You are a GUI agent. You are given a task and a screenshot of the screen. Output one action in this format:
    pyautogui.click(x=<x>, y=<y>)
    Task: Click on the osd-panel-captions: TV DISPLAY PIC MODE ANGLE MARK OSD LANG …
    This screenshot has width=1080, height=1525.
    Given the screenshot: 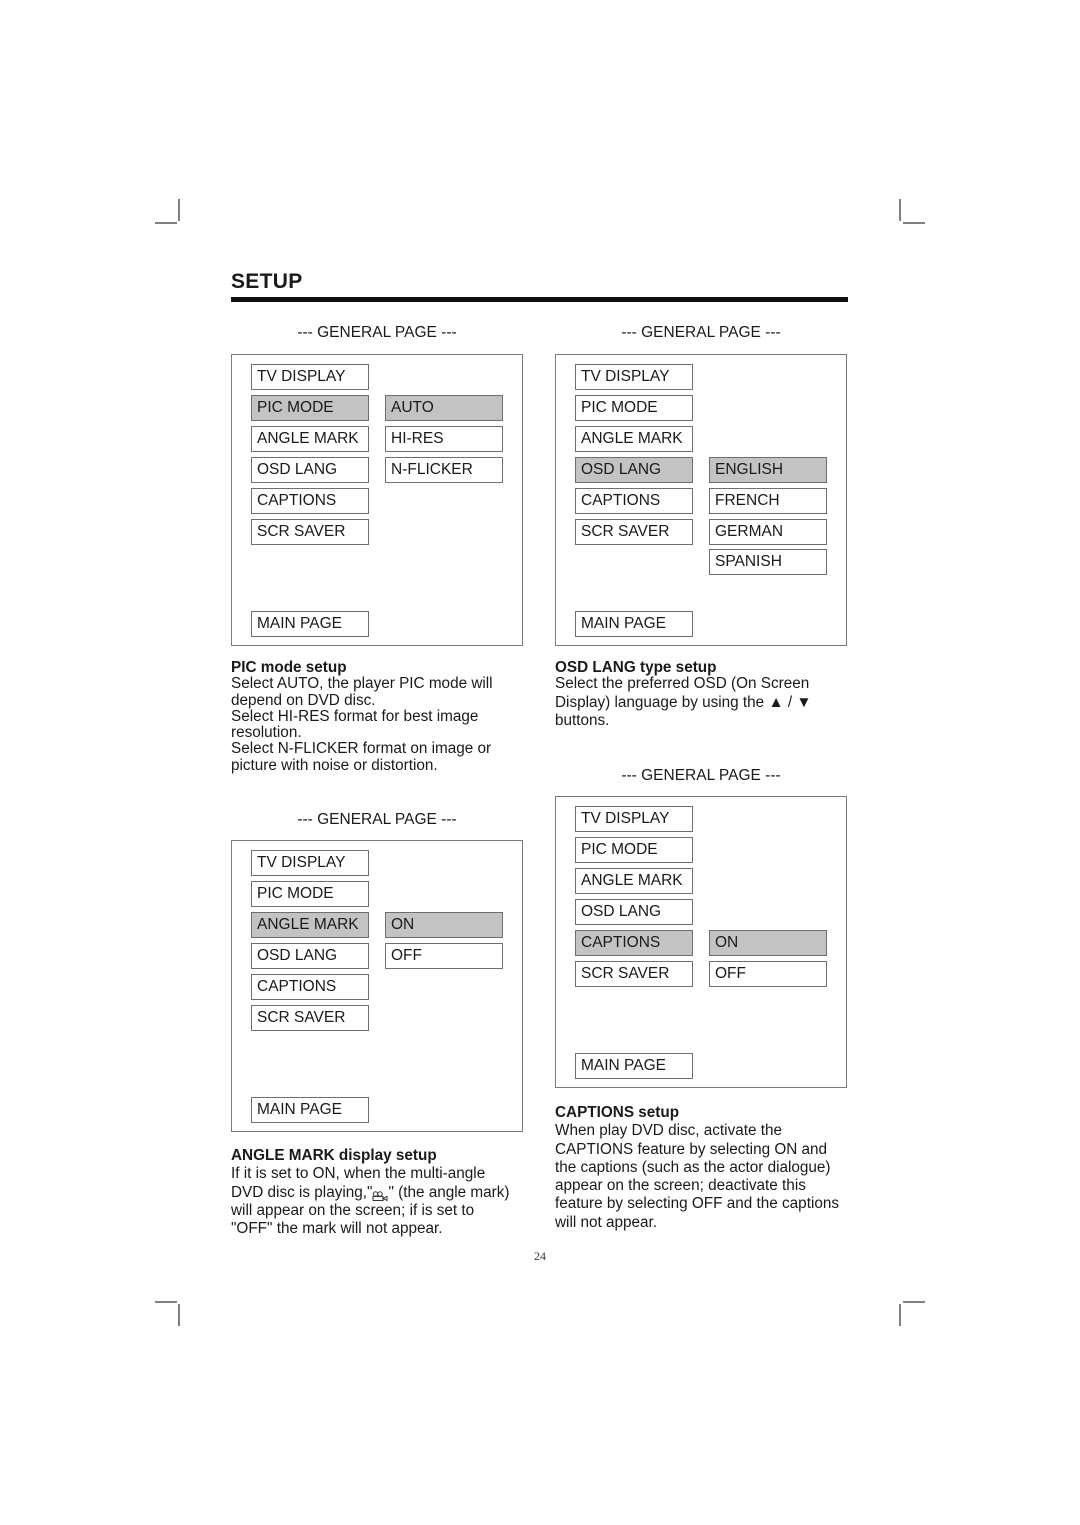 What is the action you would take?
    pyautogui.click(x=701, y=942)
    